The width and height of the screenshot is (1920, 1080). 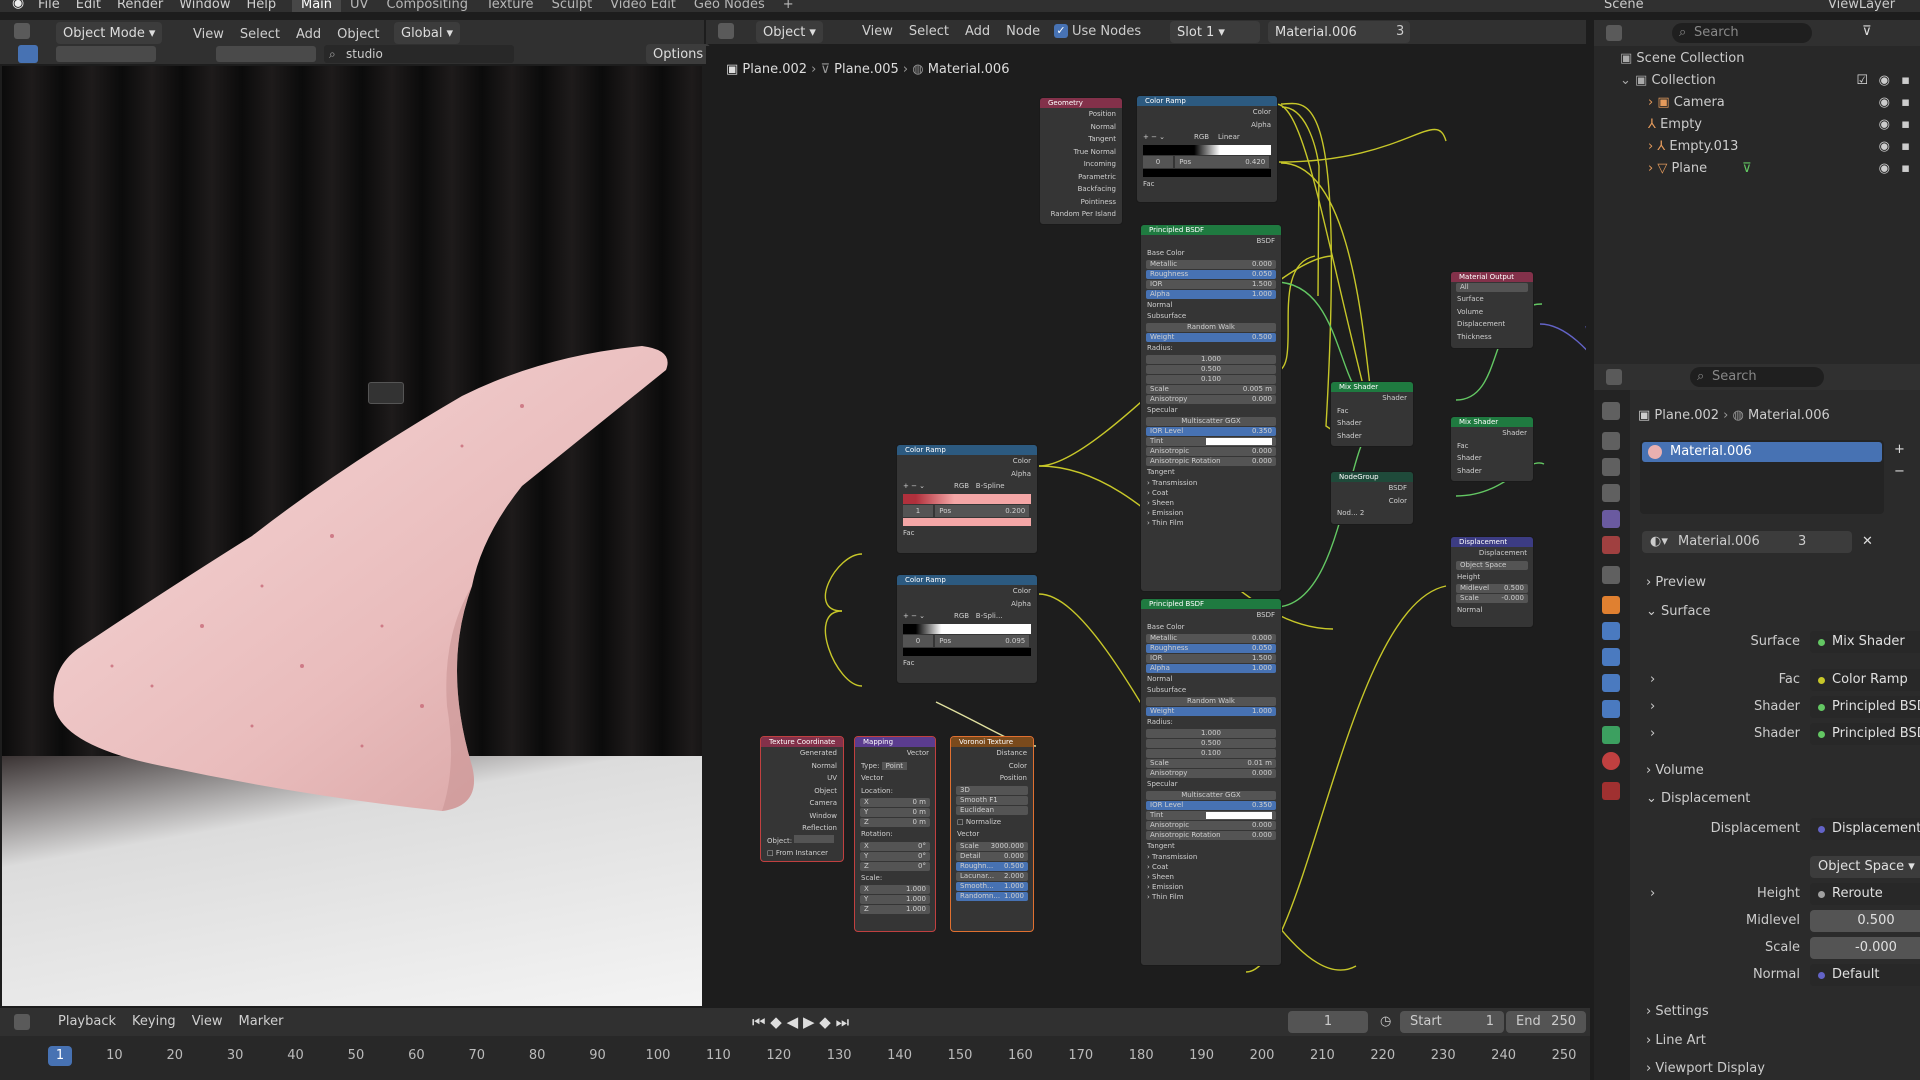 I want to click on shader-type-dropdown: Object ▾, so click(x=789, y=32).